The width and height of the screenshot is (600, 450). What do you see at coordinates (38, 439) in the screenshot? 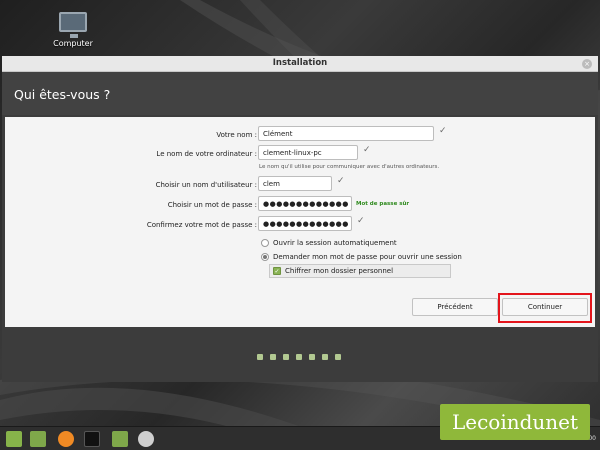
I see `folder-icon` at bounding box center [38, 439].